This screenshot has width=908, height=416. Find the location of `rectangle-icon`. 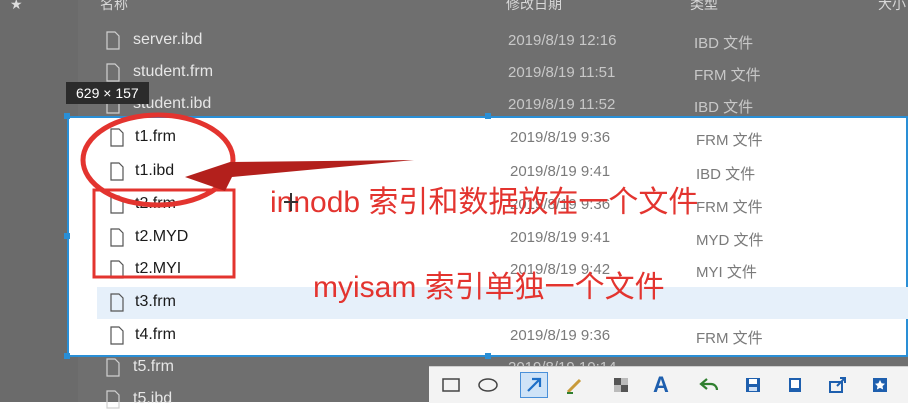

rectangle-icon is located at coordinates (451, 385).